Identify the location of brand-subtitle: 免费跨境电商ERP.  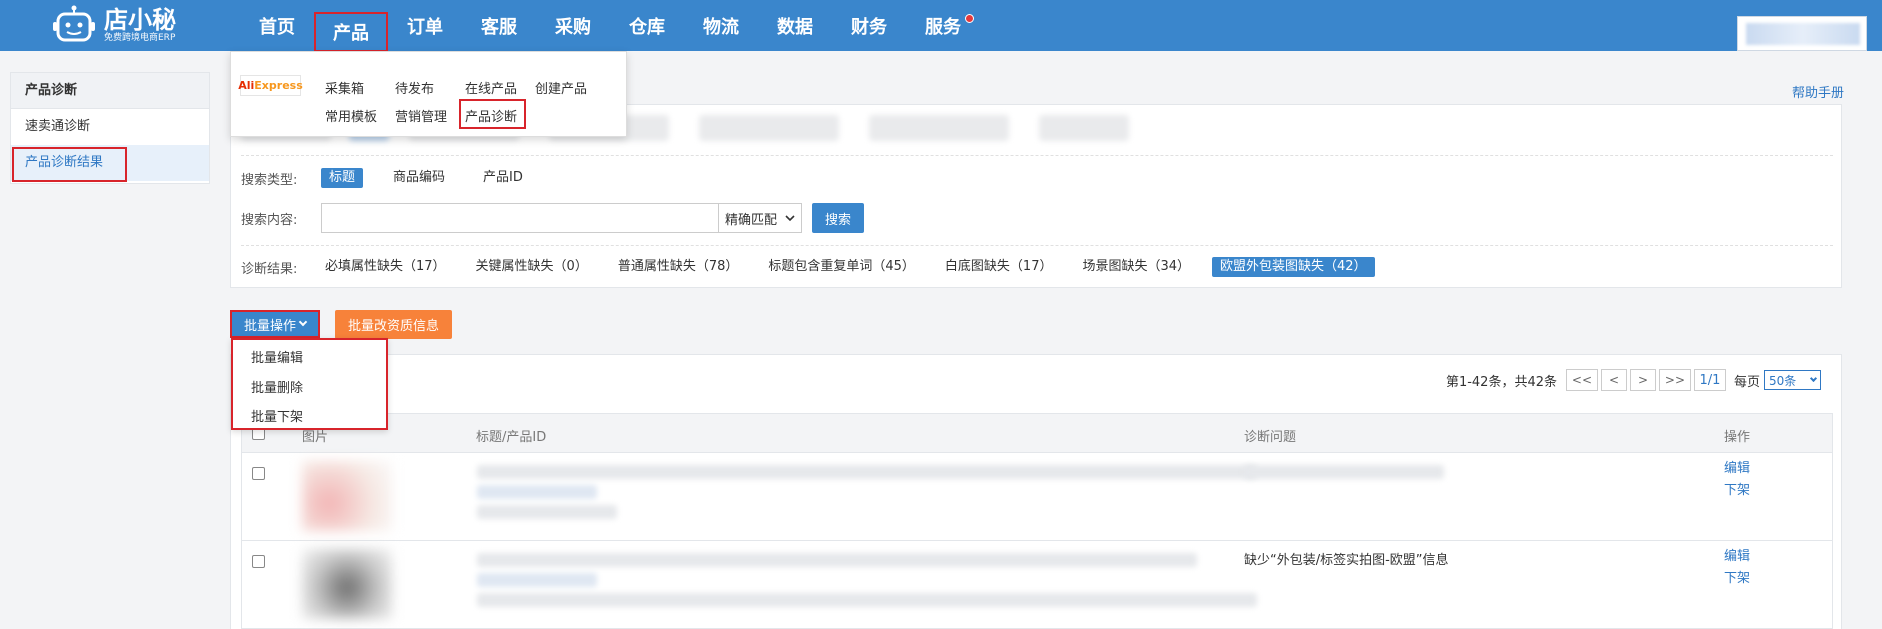
(140, 37).